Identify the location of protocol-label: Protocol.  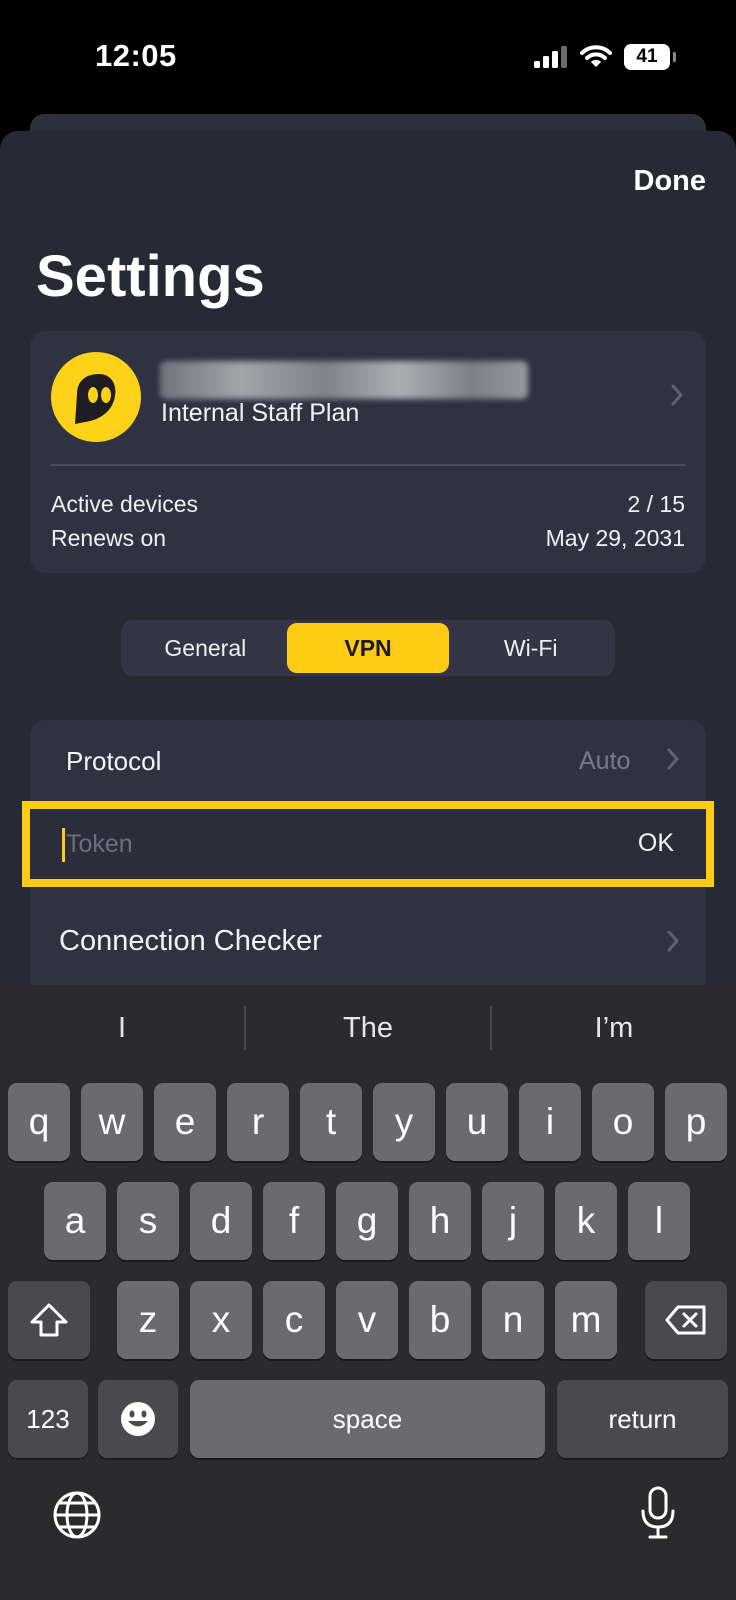
(113, 761).